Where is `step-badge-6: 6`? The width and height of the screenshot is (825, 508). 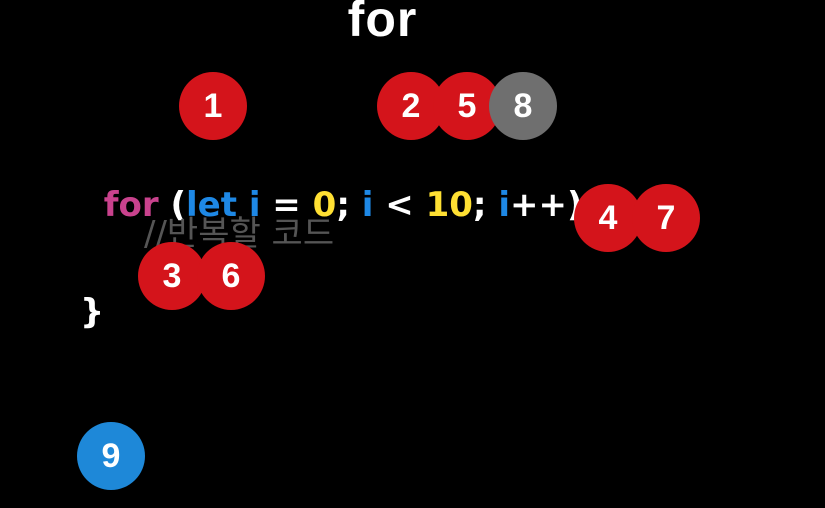
step-badge-6: 6 is located at coordinates (231, 276).